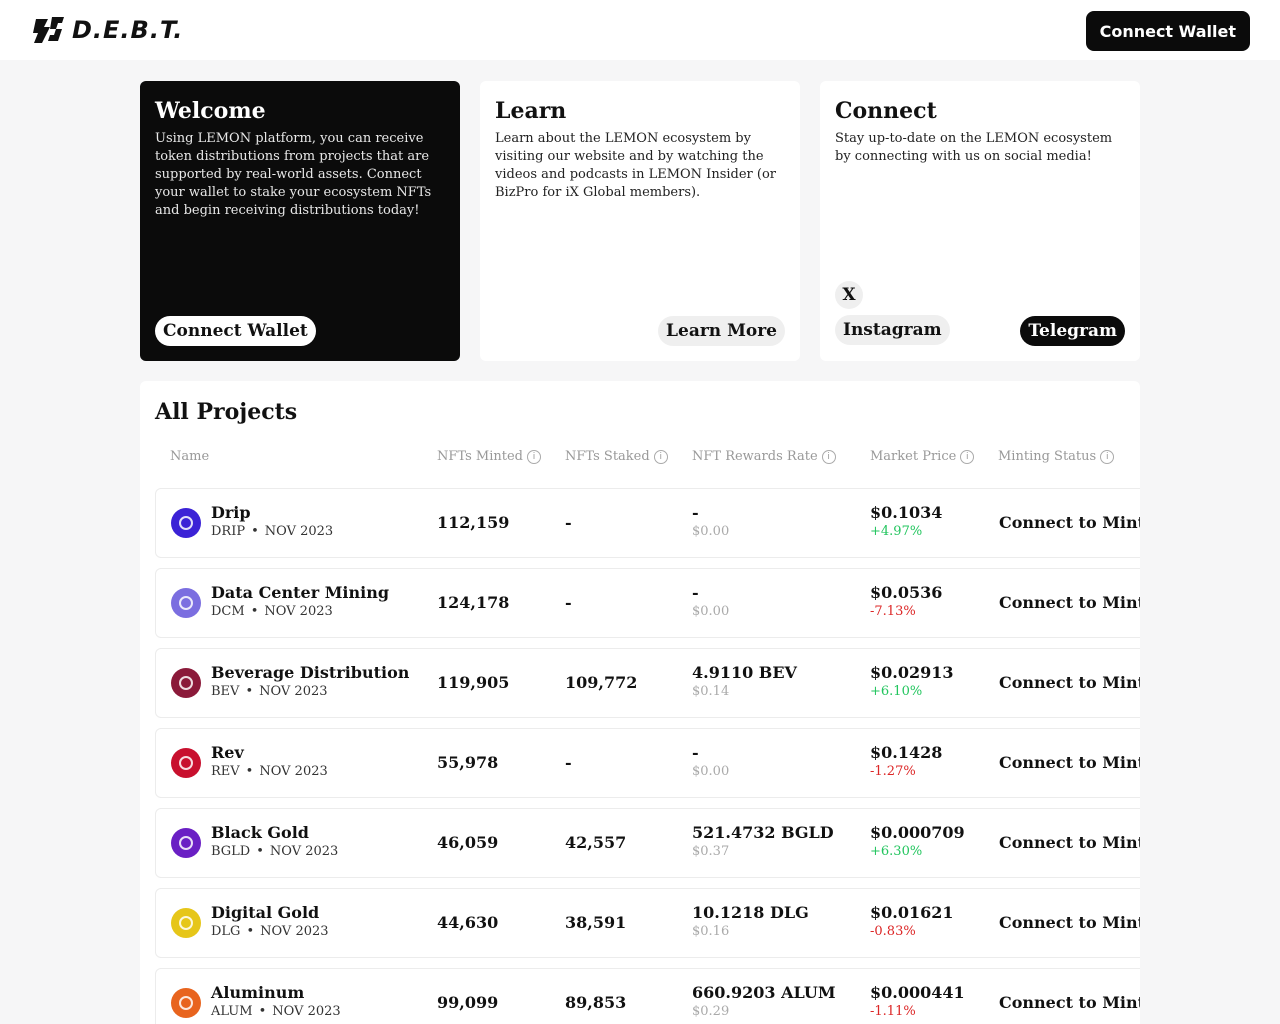 The image size is (1280, 1024). What do you see at coordinates (228, 611) in the screenshot?
I see `project-symbol: DCM` at bounding box center [228, 611].